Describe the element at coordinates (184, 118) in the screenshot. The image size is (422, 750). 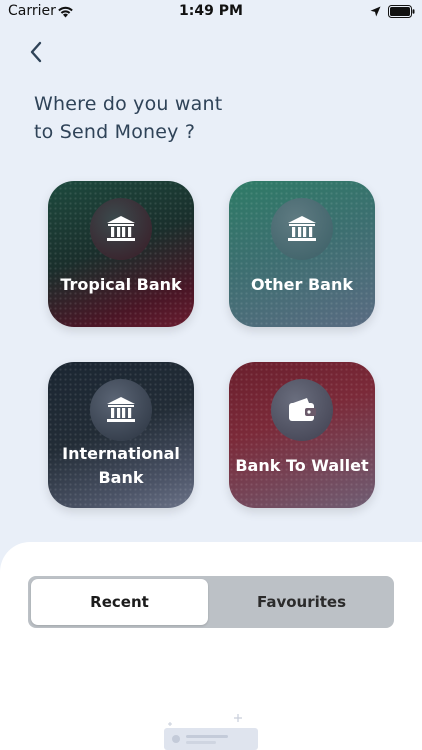
I see `page-title: Where do you want to Send Money ?` at that location.